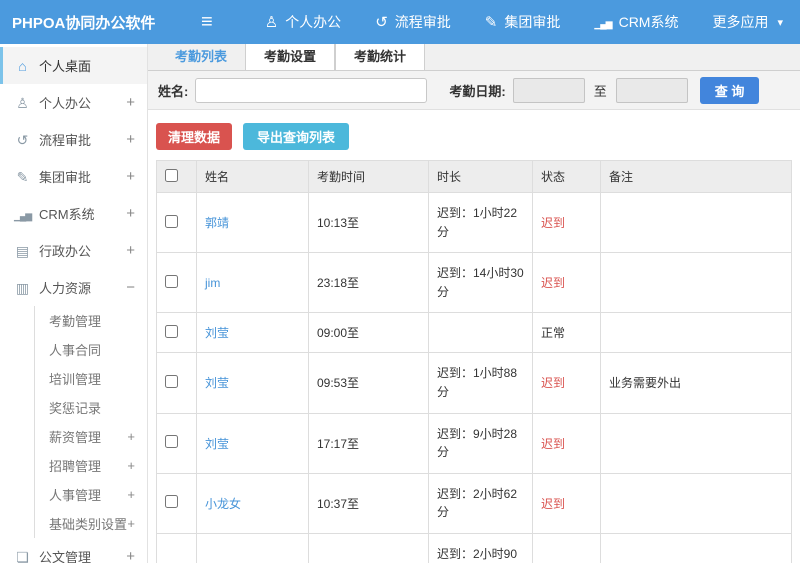 The image size is (800, 563). Describe the element at coordinates (566, 176) in the screenshot. I see `header-status: 状态` at that location.